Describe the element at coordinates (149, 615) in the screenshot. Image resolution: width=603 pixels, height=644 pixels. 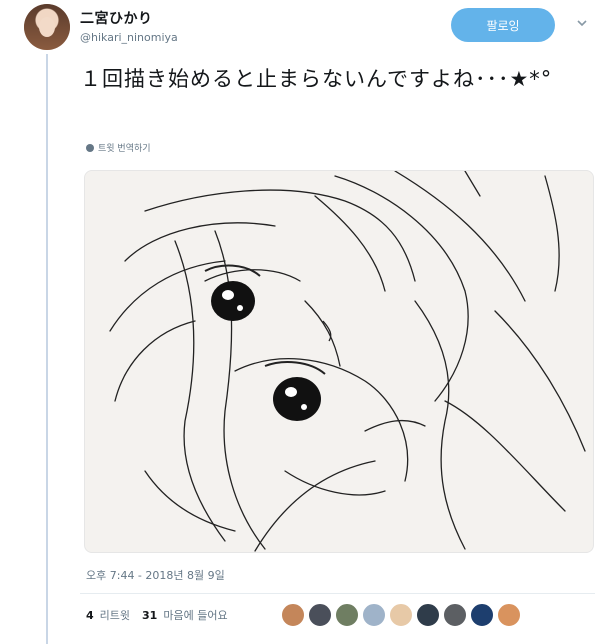
I see `like-count: 31` at that location.